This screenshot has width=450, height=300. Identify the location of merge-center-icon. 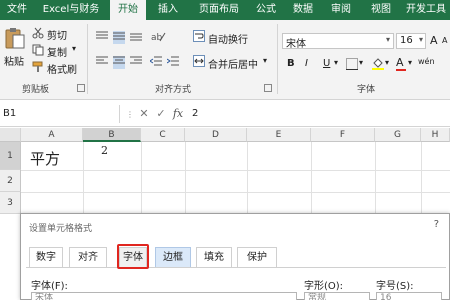
(199, 62).